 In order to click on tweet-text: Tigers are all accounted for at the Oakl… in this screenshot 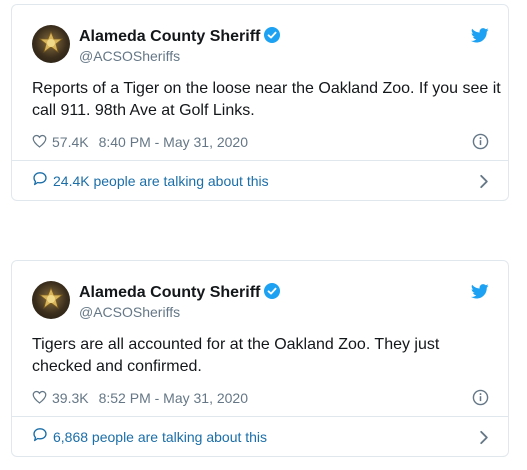, I will do `click(236, 355)`.